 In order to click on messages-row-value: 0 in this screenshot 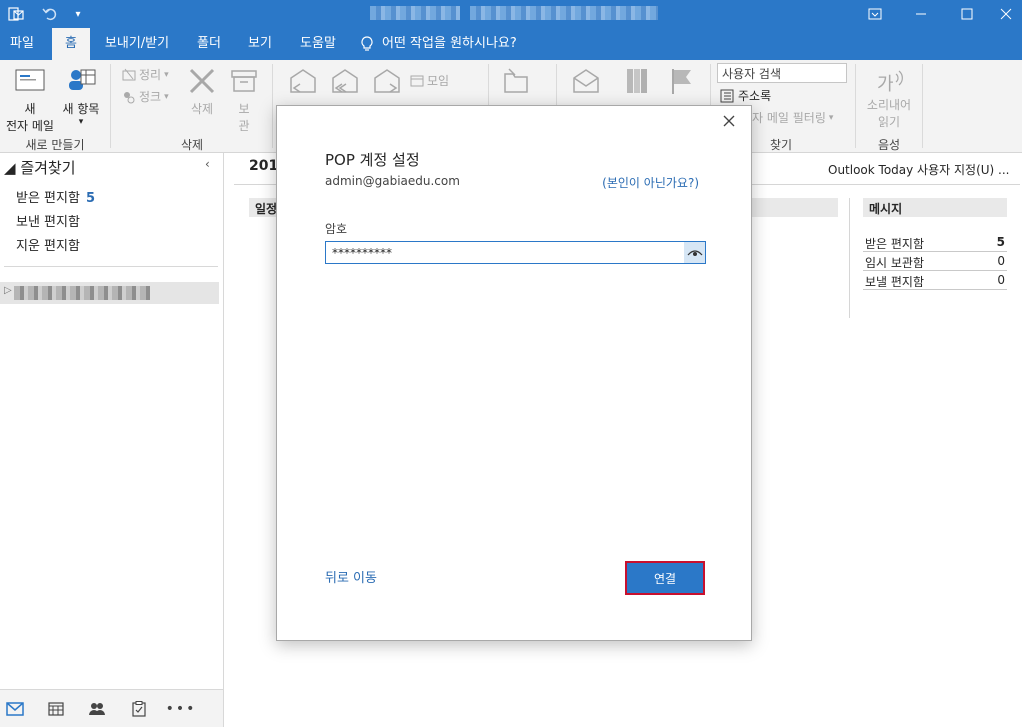, I will do `click(1001, 280)`.